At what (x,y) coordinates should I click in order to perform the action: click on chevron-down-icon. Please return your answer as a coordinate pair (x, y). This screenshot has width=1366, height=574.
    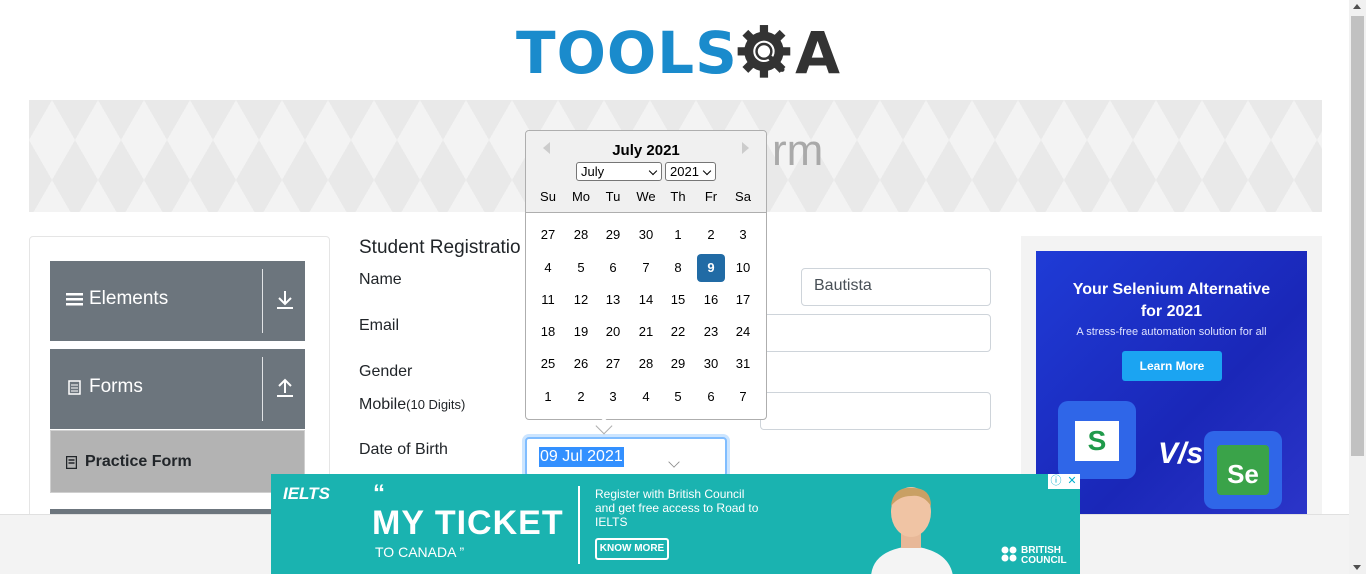
    Looking at the image, I should click on (674, 462).